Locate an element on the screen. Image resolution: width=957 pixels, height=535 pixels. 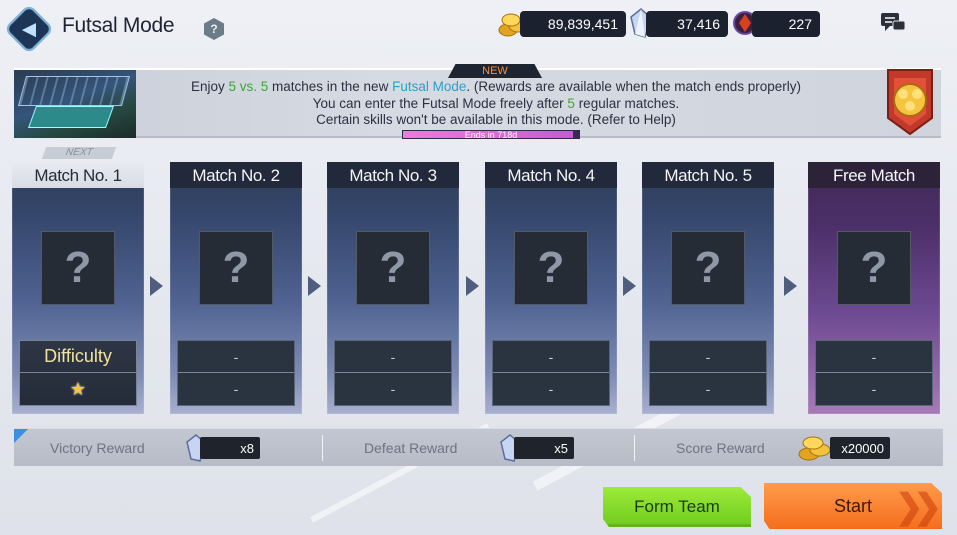
event-timer: Ends in 718d is located at coordinates (491, 135).